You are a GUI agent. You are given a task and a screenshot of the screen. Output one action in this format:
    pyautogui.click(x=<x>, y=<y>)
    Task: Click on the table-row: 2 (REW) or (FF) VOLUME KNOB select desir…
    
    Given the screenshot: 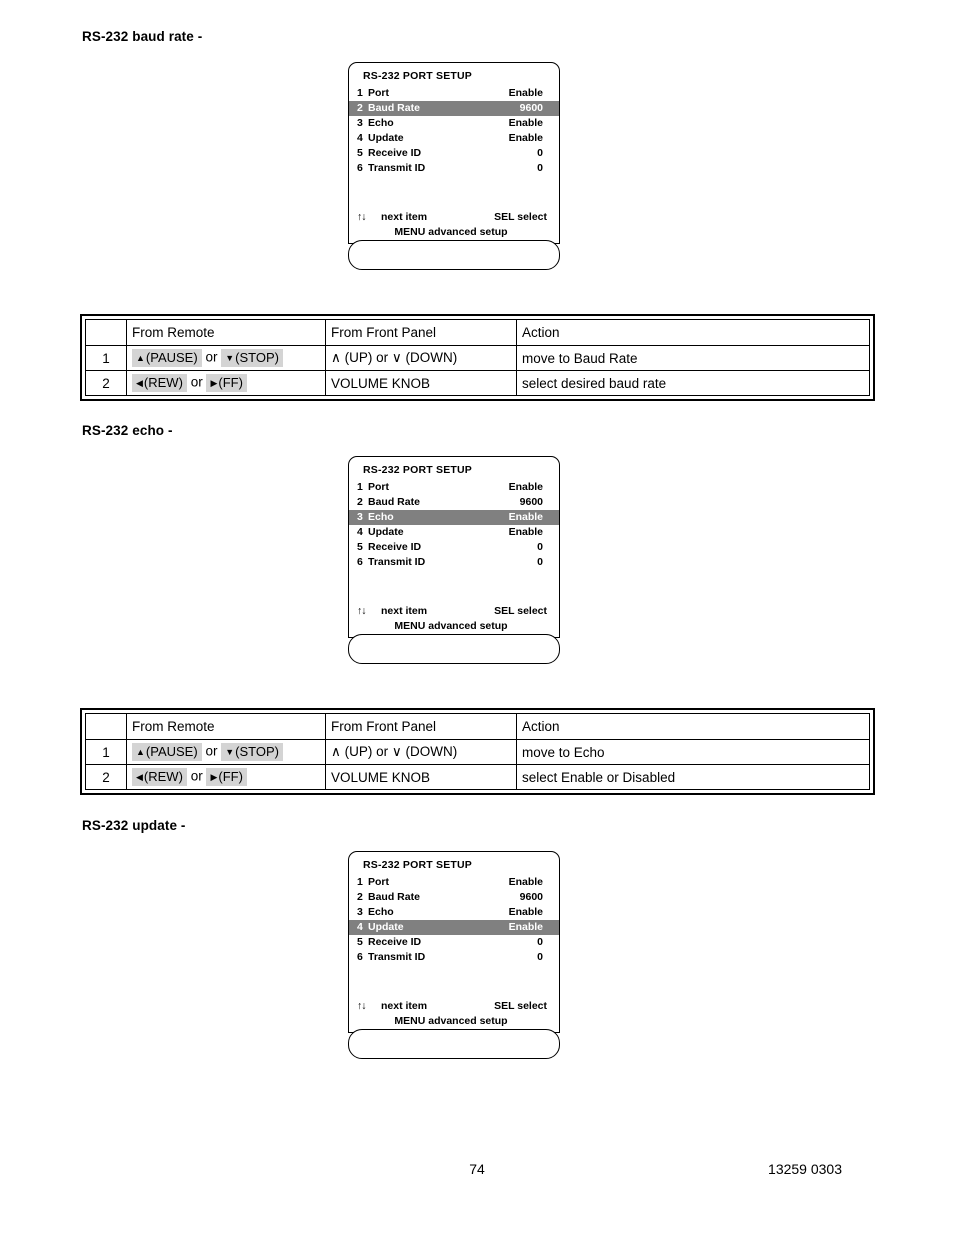 What is the action you would take?
    pyautogui.click(x=477, y=383)
    